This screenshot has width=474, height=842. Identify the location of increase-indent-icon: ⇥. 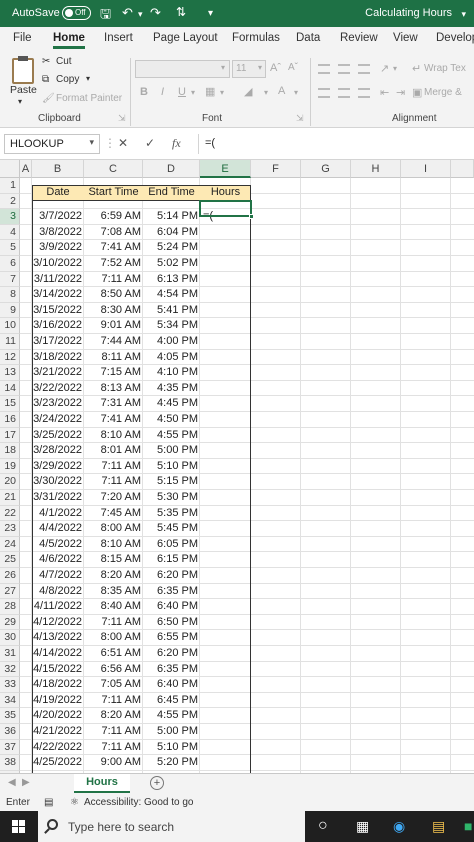
(400, 92).